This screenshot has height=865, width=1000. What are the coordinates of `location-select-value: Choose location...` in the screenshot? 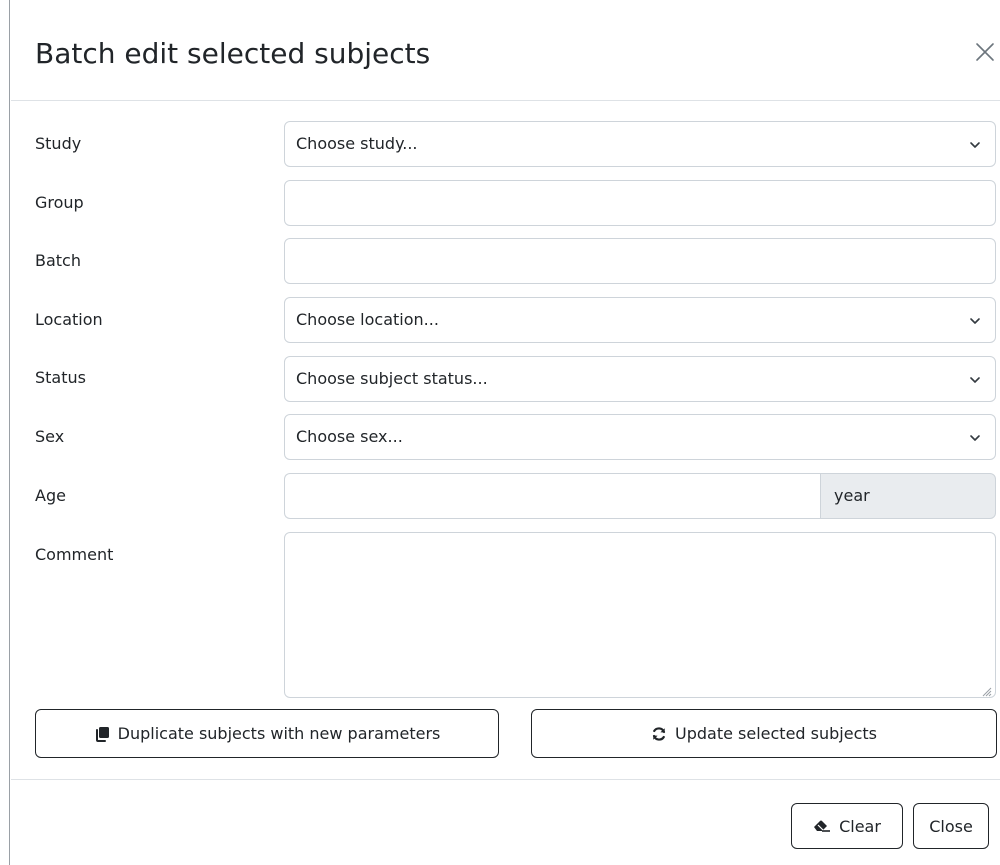 It's located at (367, 319).